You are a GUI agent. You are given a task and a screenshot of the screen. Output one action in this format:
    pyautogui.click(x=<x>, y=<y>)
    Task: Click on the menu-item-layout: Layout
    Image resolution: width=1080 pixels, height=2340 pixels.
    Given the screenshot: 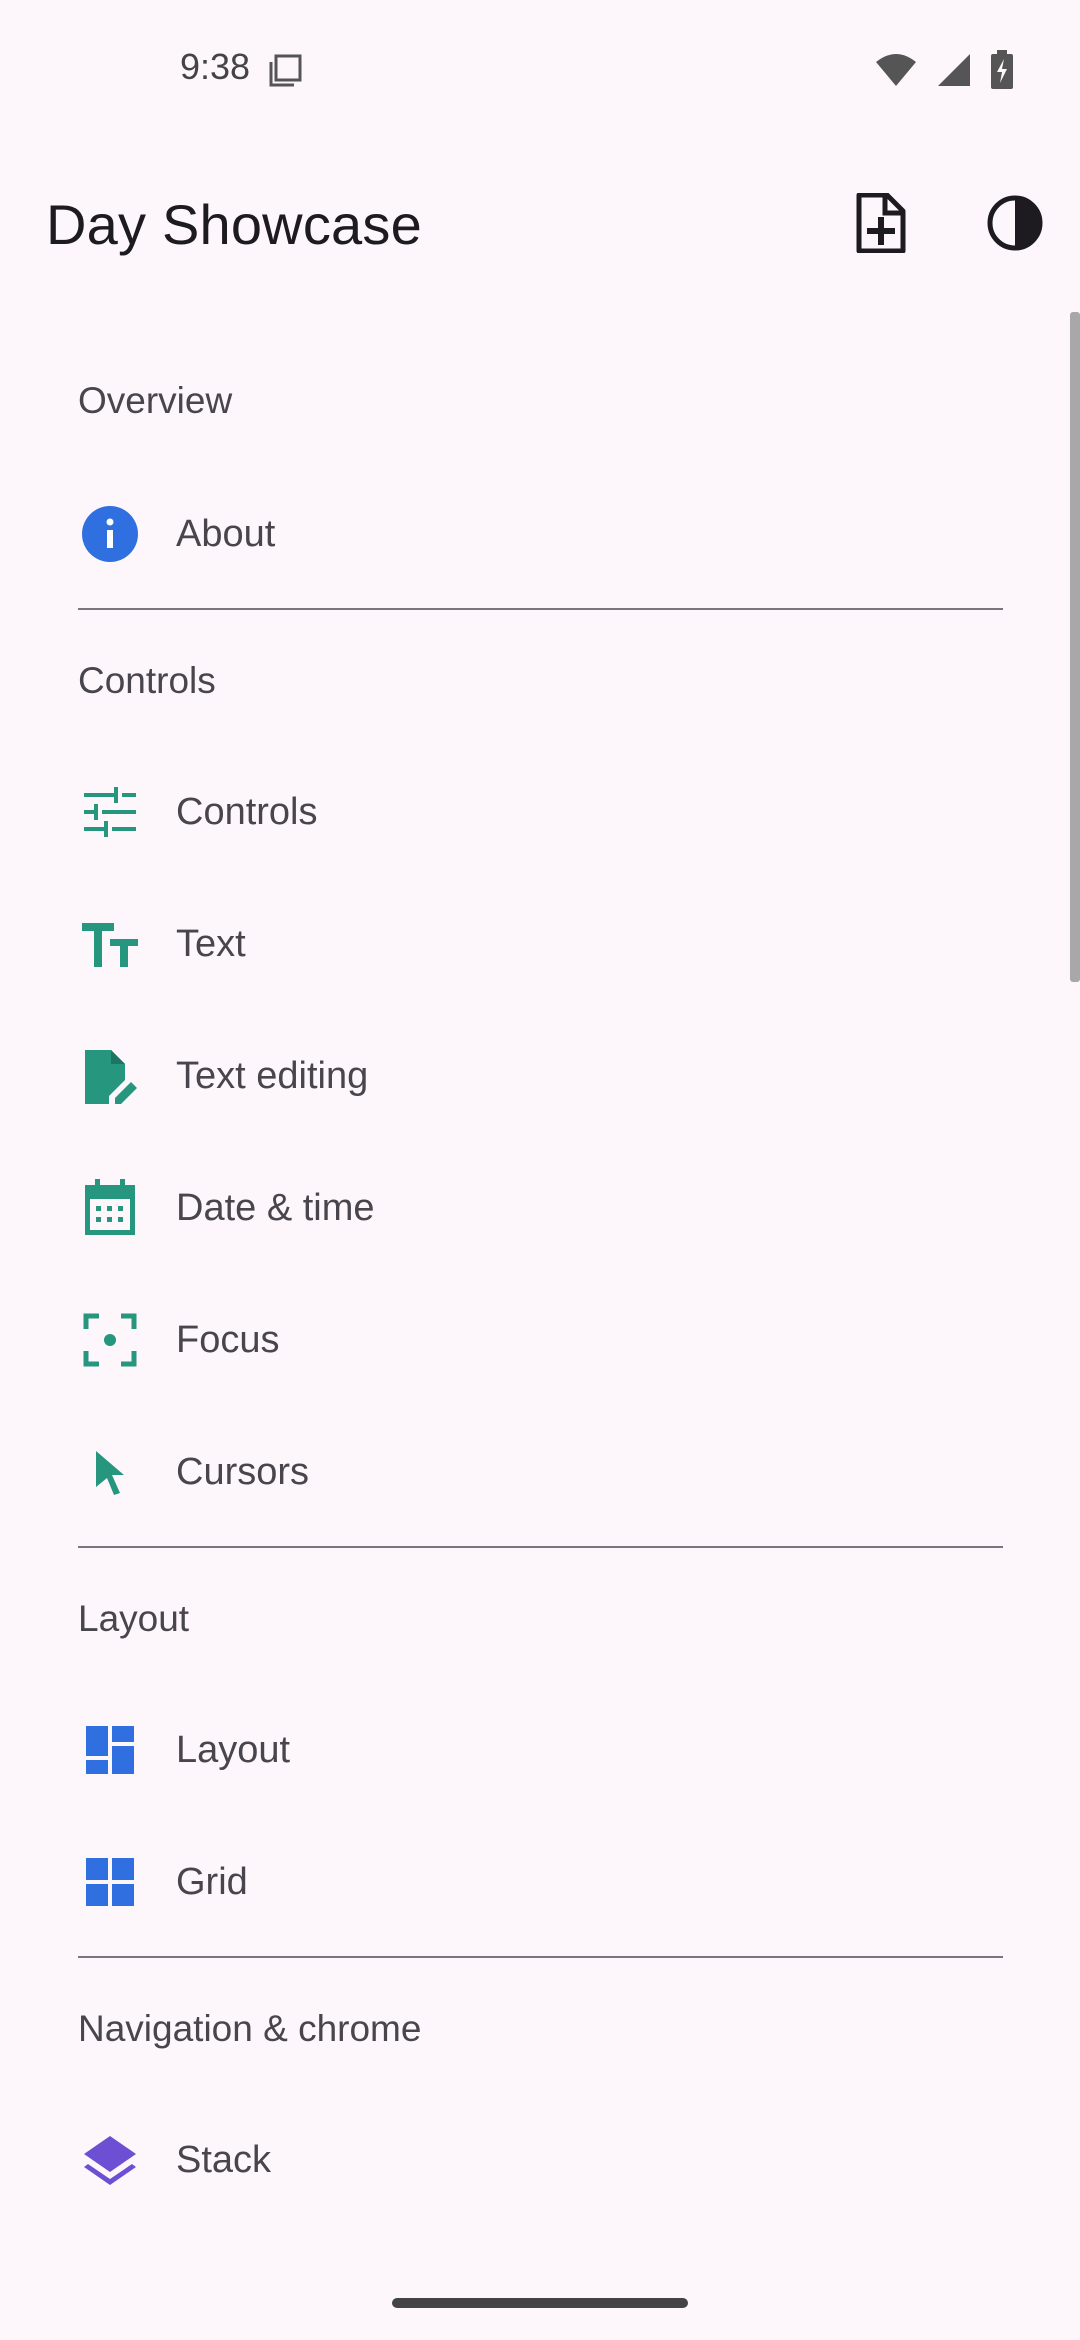 What is the action you would take?
    pyautogui.click(x=540, y=1750)
    